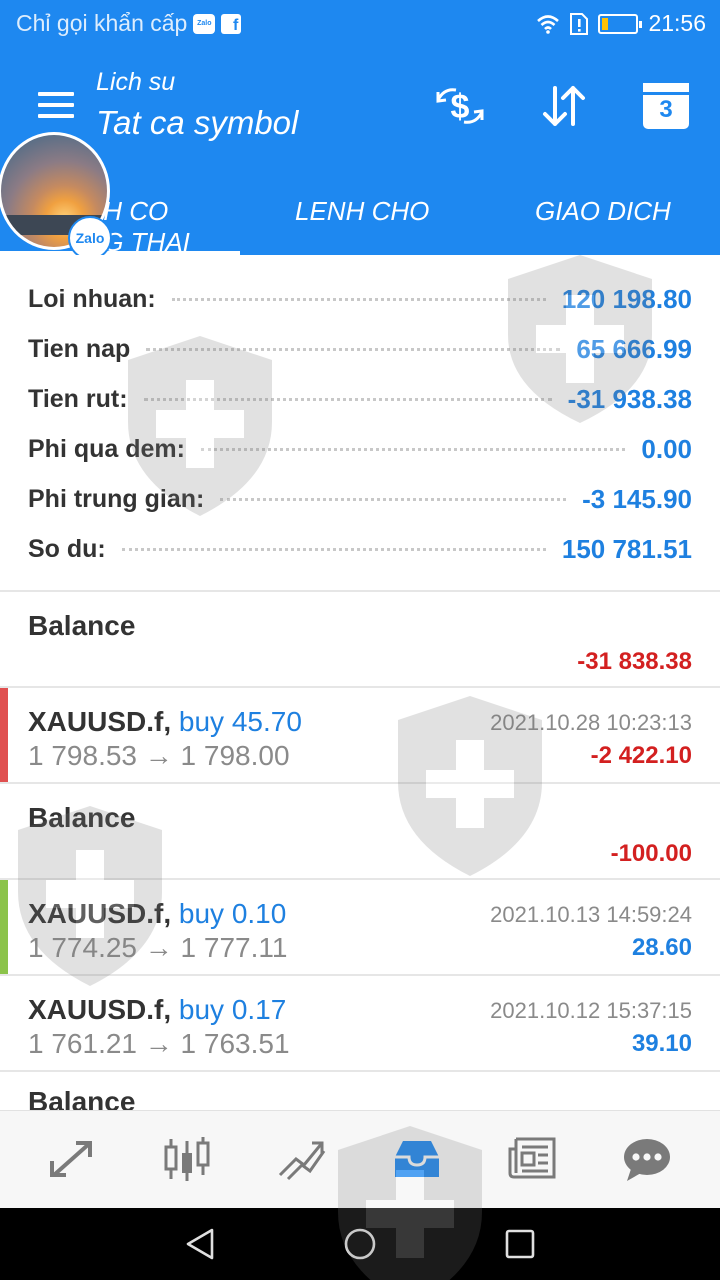 Image resolution: width=720 pixels, height=1280 pixels. What do you see at coordinates (677, 23) in the screenshot?
I see `clock: 21:56` at bounding box center [677, 23].